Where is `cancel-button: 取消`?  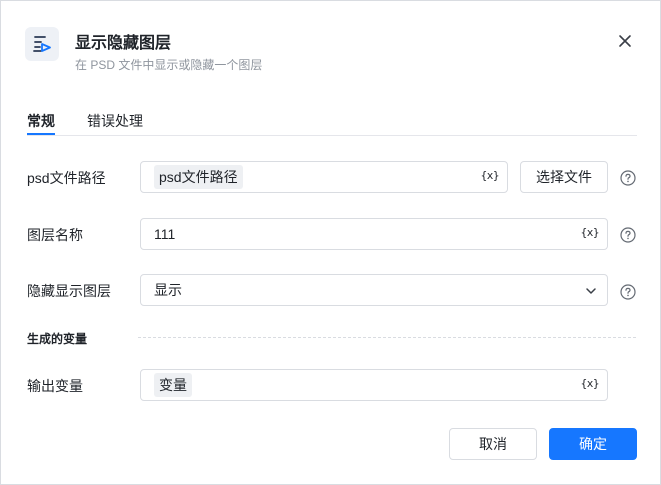
cancel-button: 取消 is located at coordinates (493, 444).